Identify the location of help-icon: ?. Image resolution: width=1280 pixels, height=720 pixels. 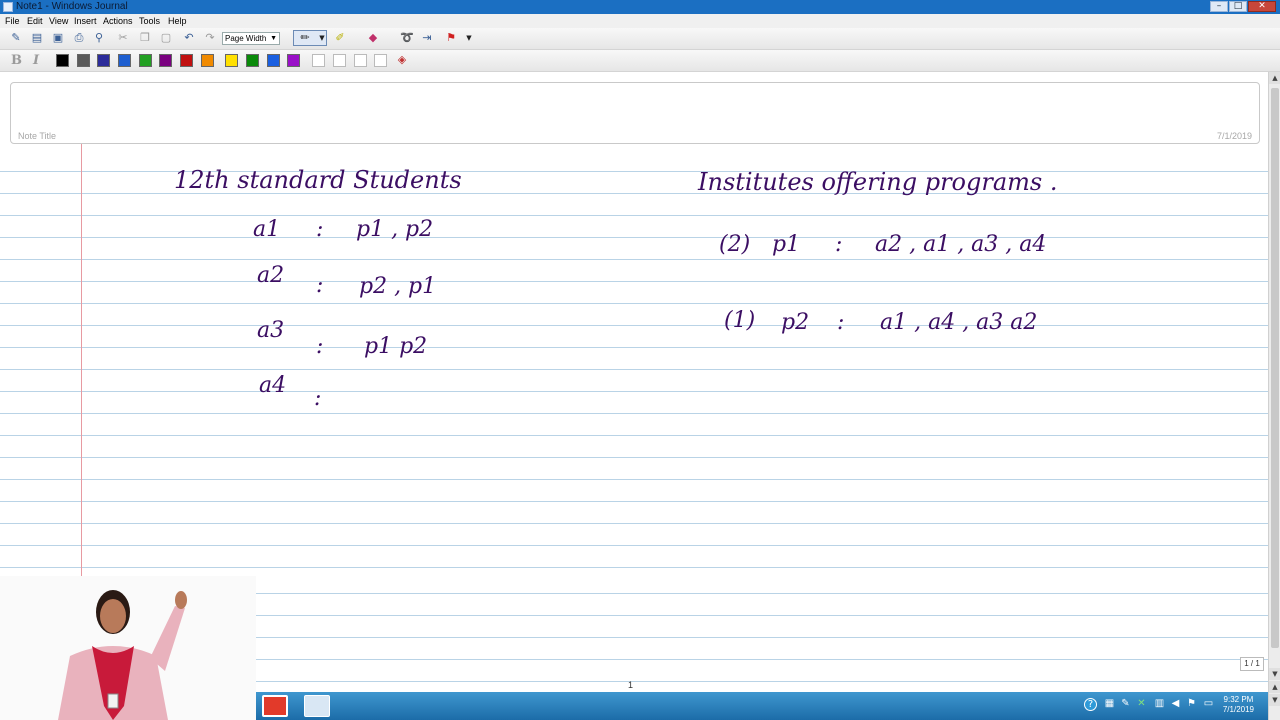
(1090, 704).